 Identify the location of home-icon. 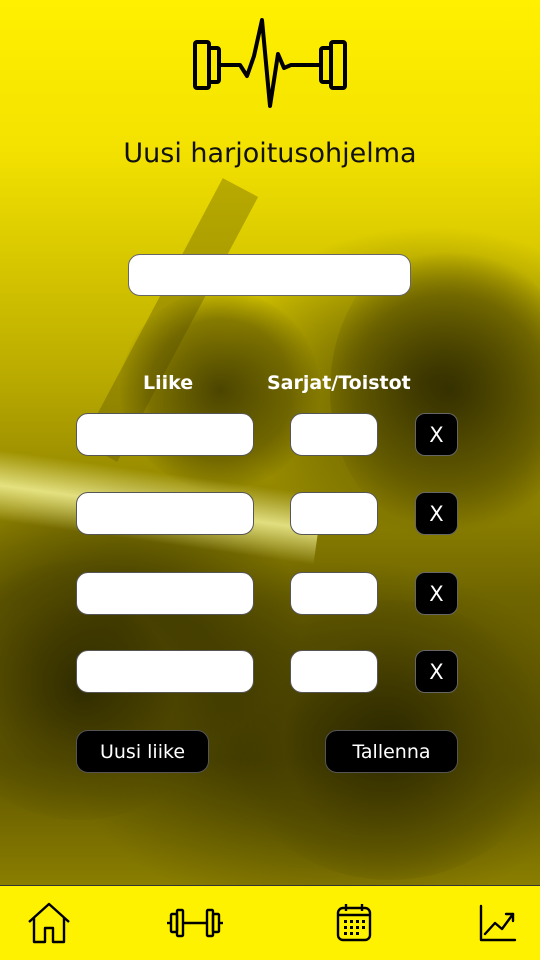
(49, 923).